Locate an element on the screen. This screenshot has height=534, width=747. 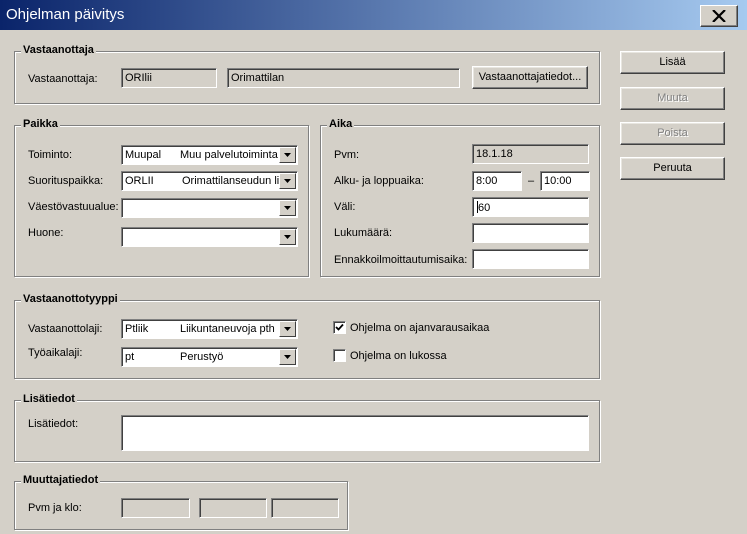
venue-code: ORLII is located at coordinates (139, 181).